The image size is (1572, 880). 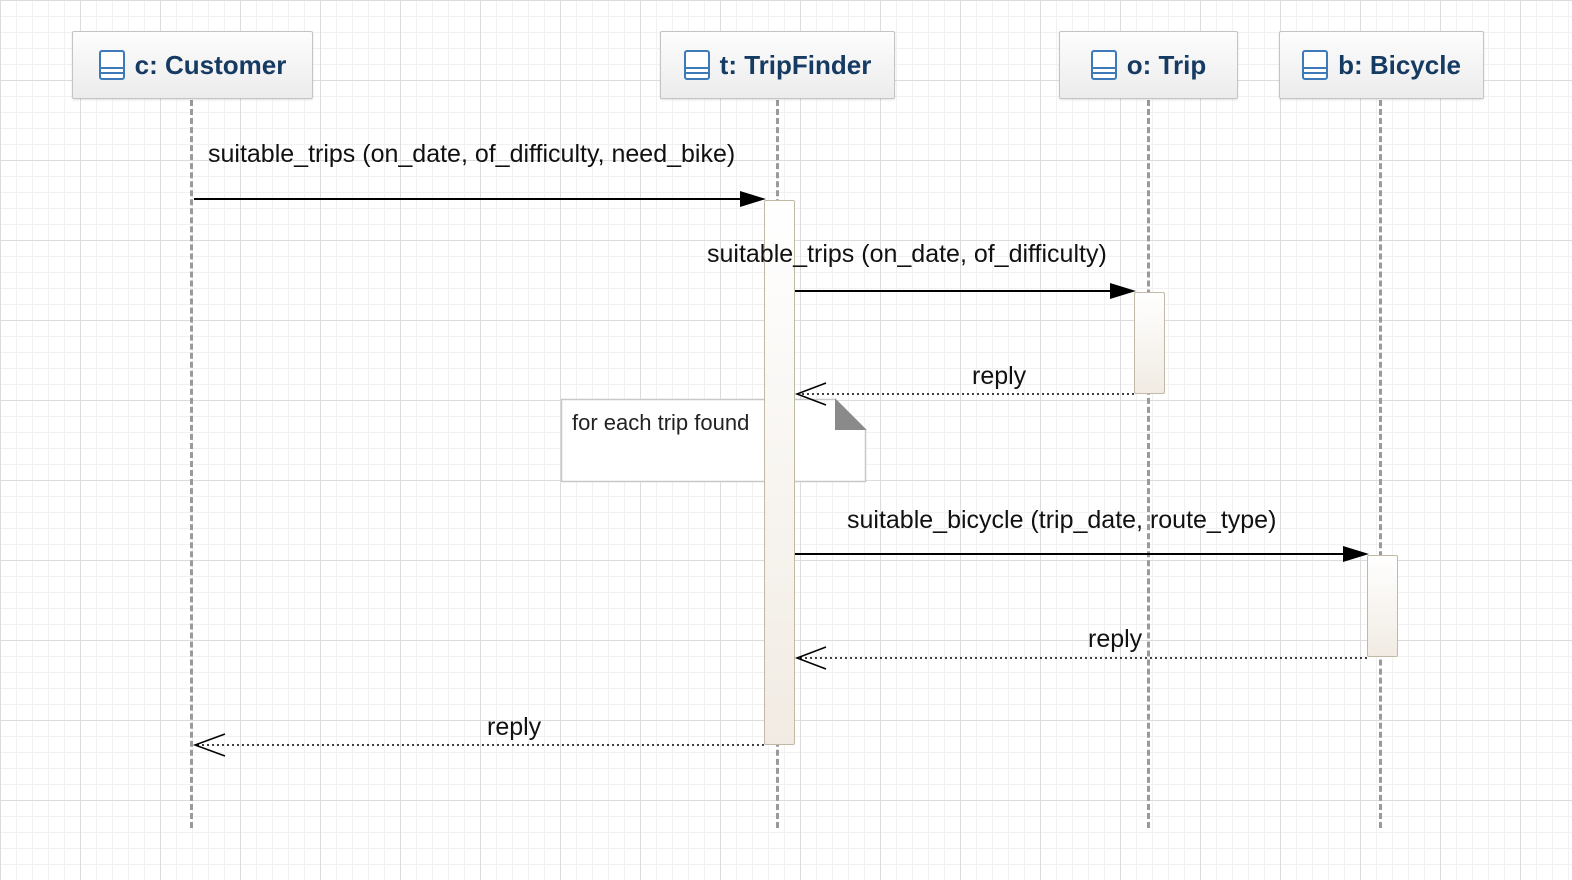 What do you see at coordinates (1061, 520) in the screenshot?
I see `message-label-4: suitable_bicycle (trip_date, route_type)` at bounding box center [1061, 520].